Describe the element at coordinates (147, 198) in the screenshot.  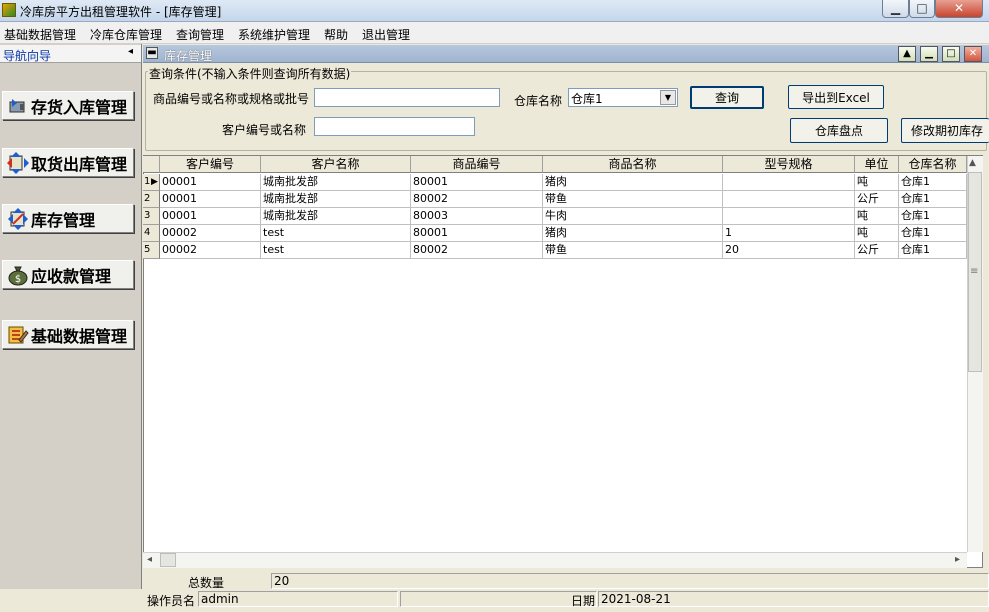
I see `row-number: 2` at that location.